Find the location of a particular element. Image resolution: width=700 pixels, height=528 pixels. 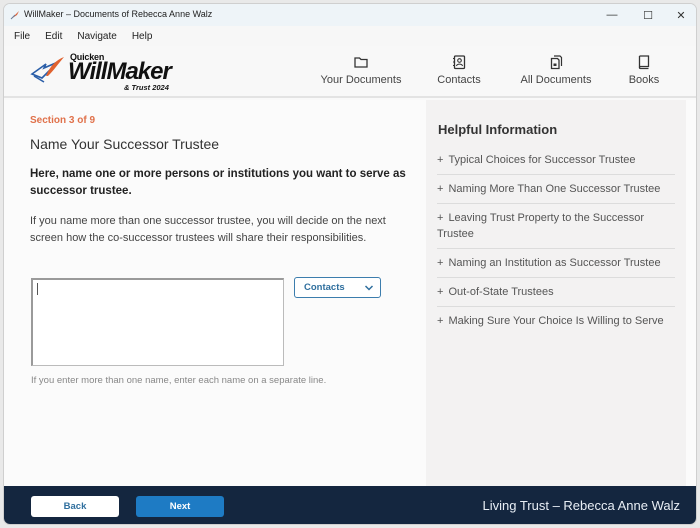

help-topic-item: + Out-of-State Trustees is located at coordinates (556, 292).